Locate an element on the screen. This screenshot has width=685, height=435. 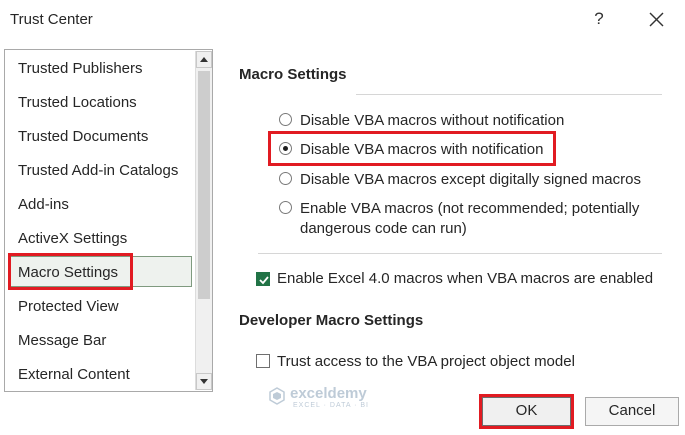
options-divider is located at coordinates (460, 253).